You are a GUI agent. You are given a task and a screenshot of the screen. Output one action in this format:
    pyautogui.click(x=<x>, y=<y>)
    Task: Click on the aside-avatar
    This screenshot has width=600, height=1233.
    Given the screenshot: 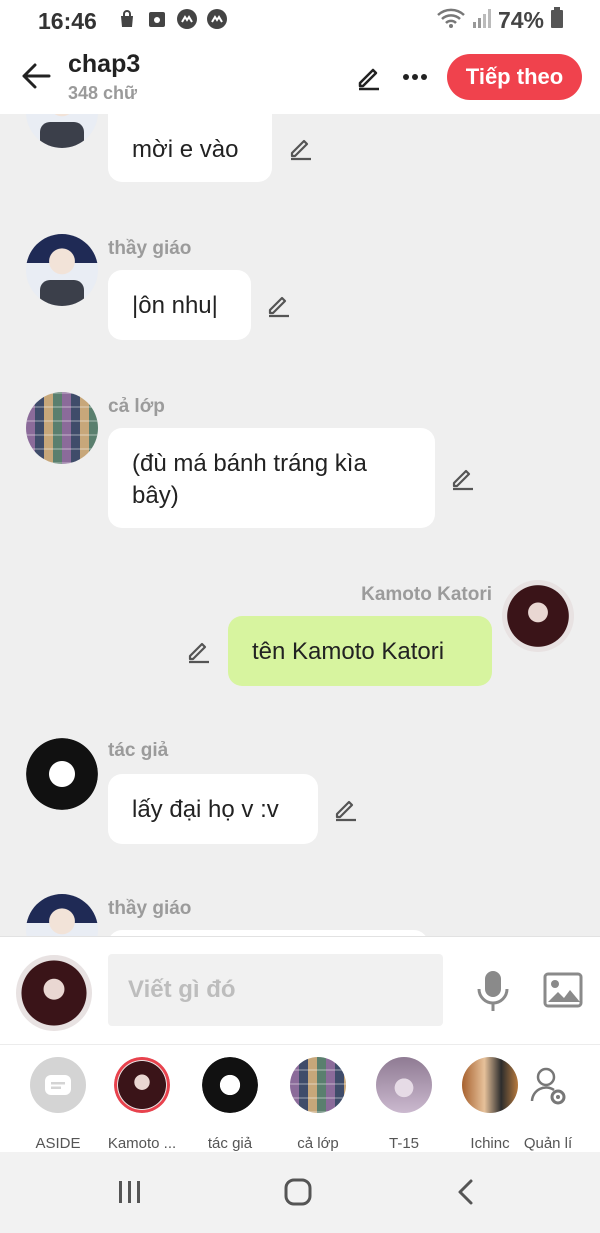 What is the action you would take?
    pyautogui.click(x=58, y=1085)
    